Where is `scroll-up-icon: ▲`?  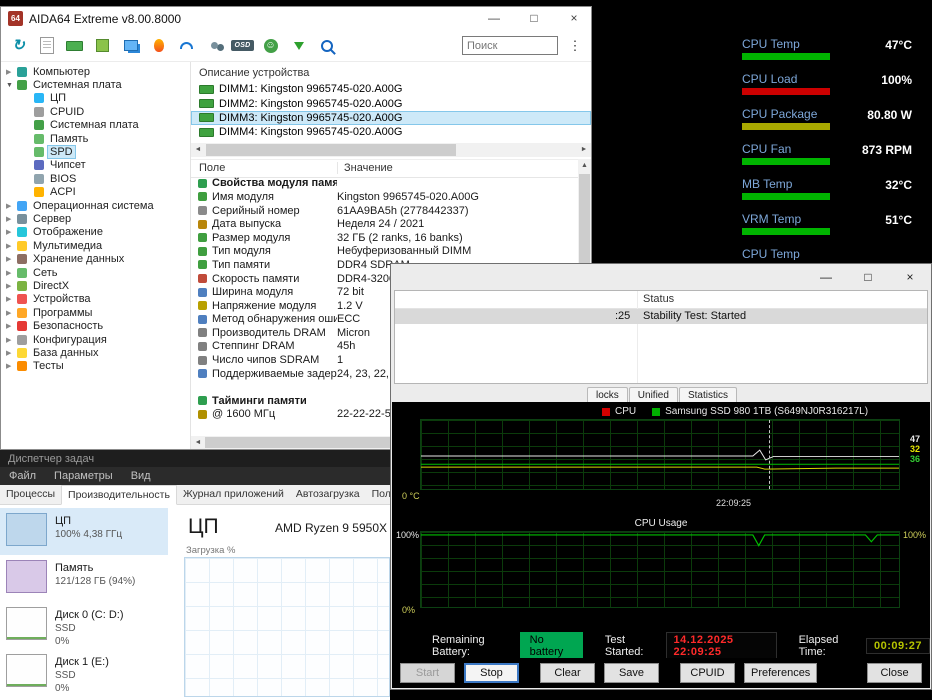
scroll-up-icon: ▲ is located at coordinates (585, 166).